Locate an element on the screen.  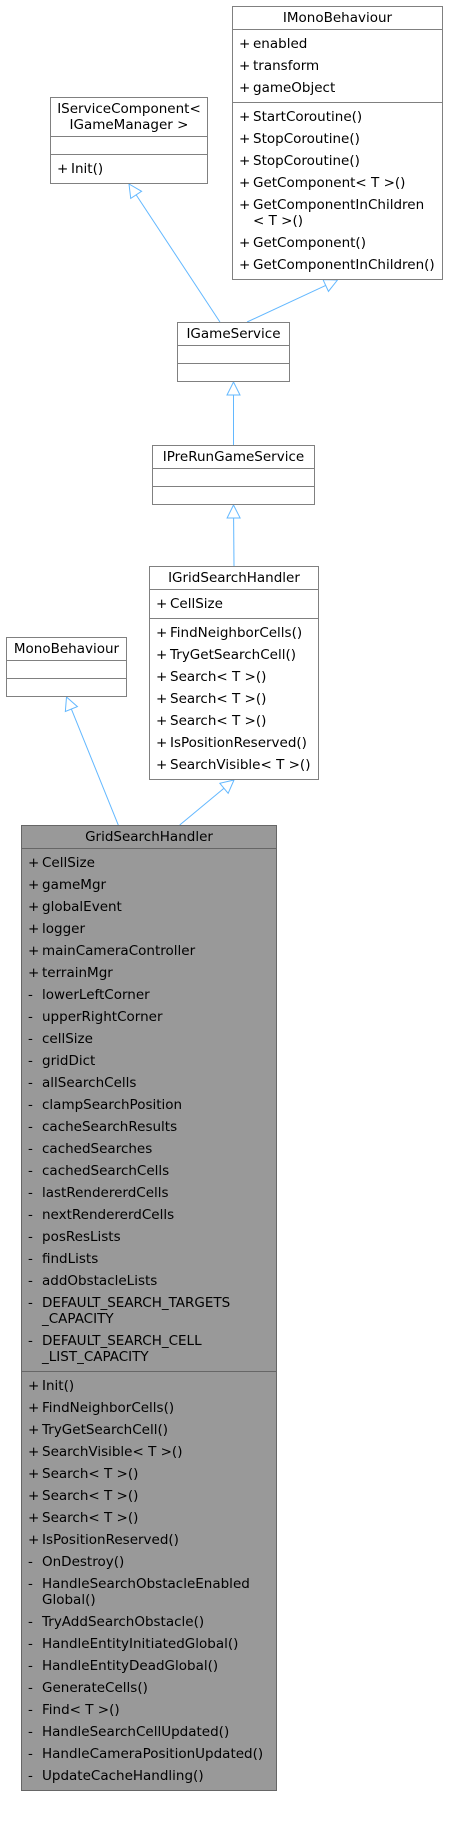
operation-item: - TryAddSearchObstacle() is located at coordinates (149, 1622).